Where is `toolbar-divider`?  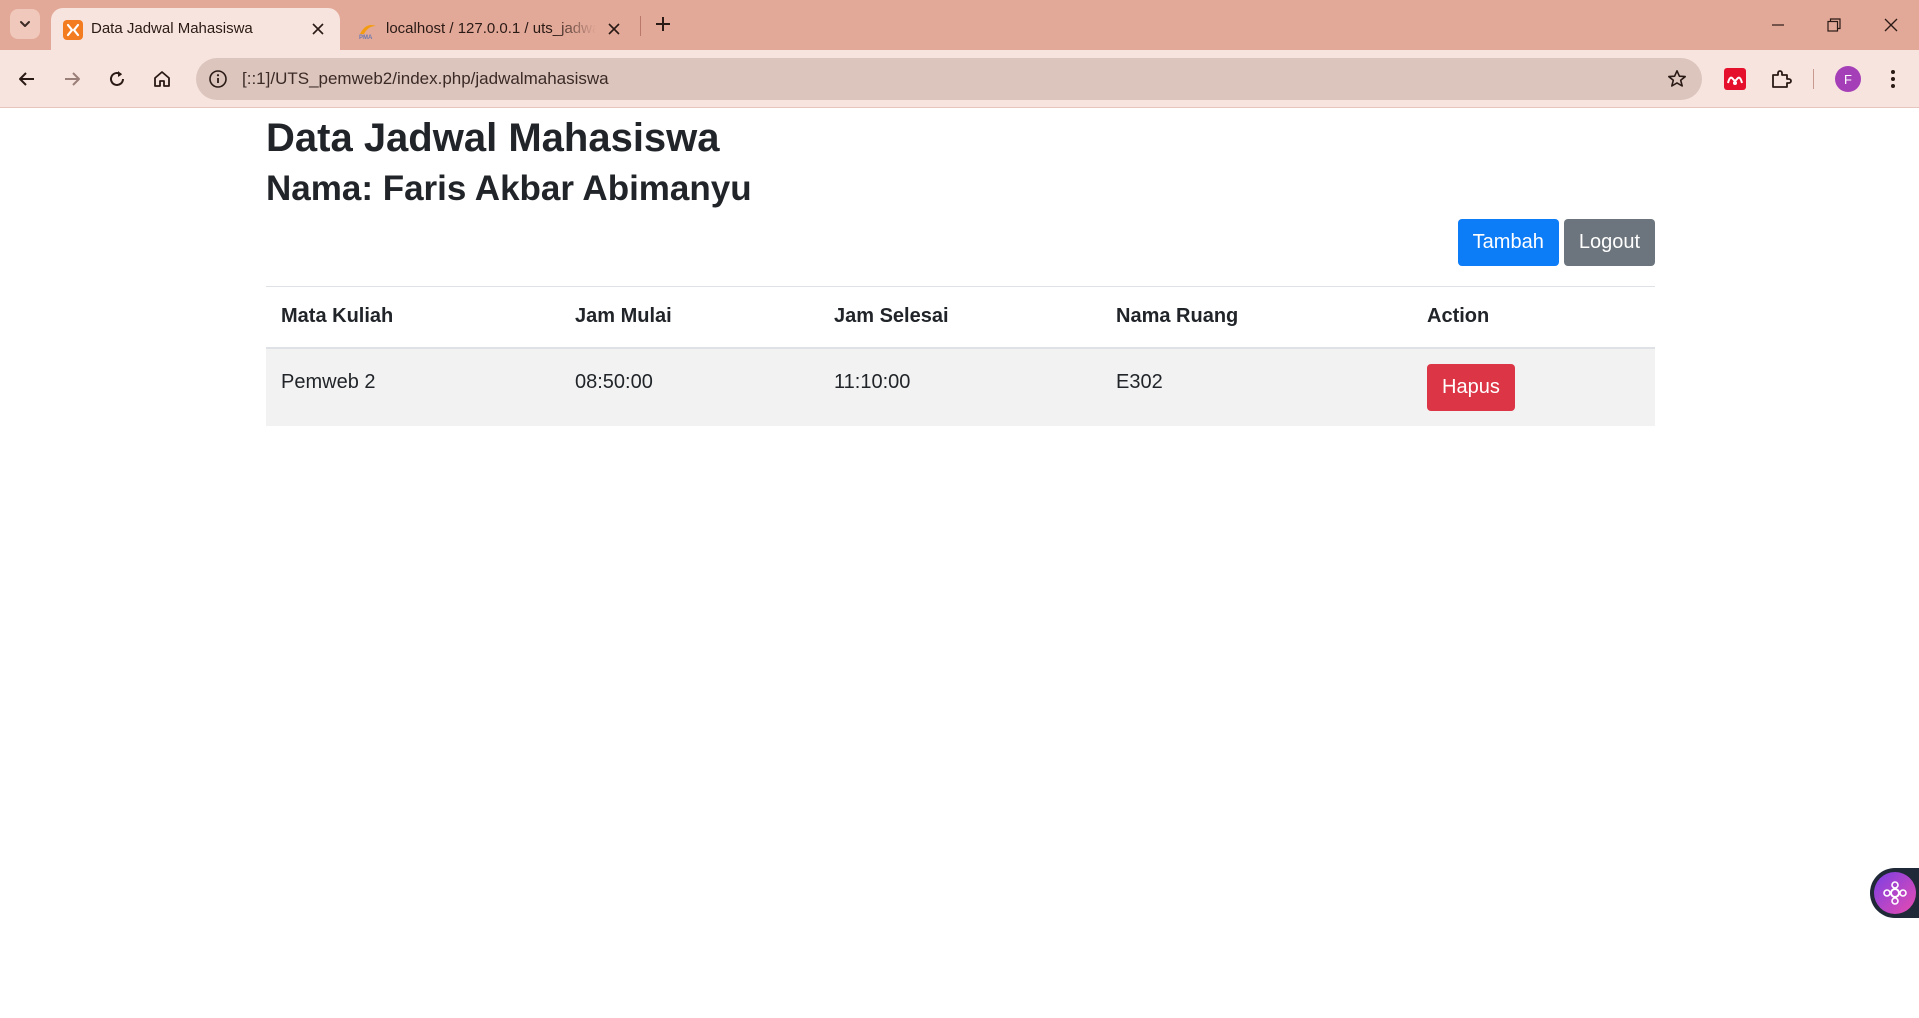
toolbar-divider is located at coordinates (1813, 79).